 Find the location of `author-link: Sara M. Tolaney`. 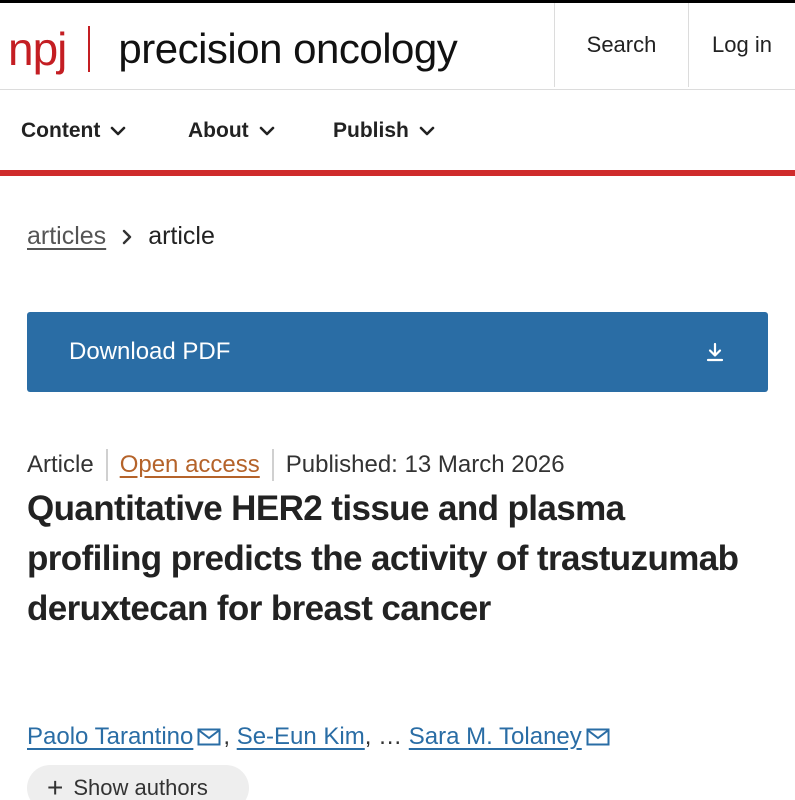

author-link: Sara M. Tolaney is located at coordinates (495, 737).